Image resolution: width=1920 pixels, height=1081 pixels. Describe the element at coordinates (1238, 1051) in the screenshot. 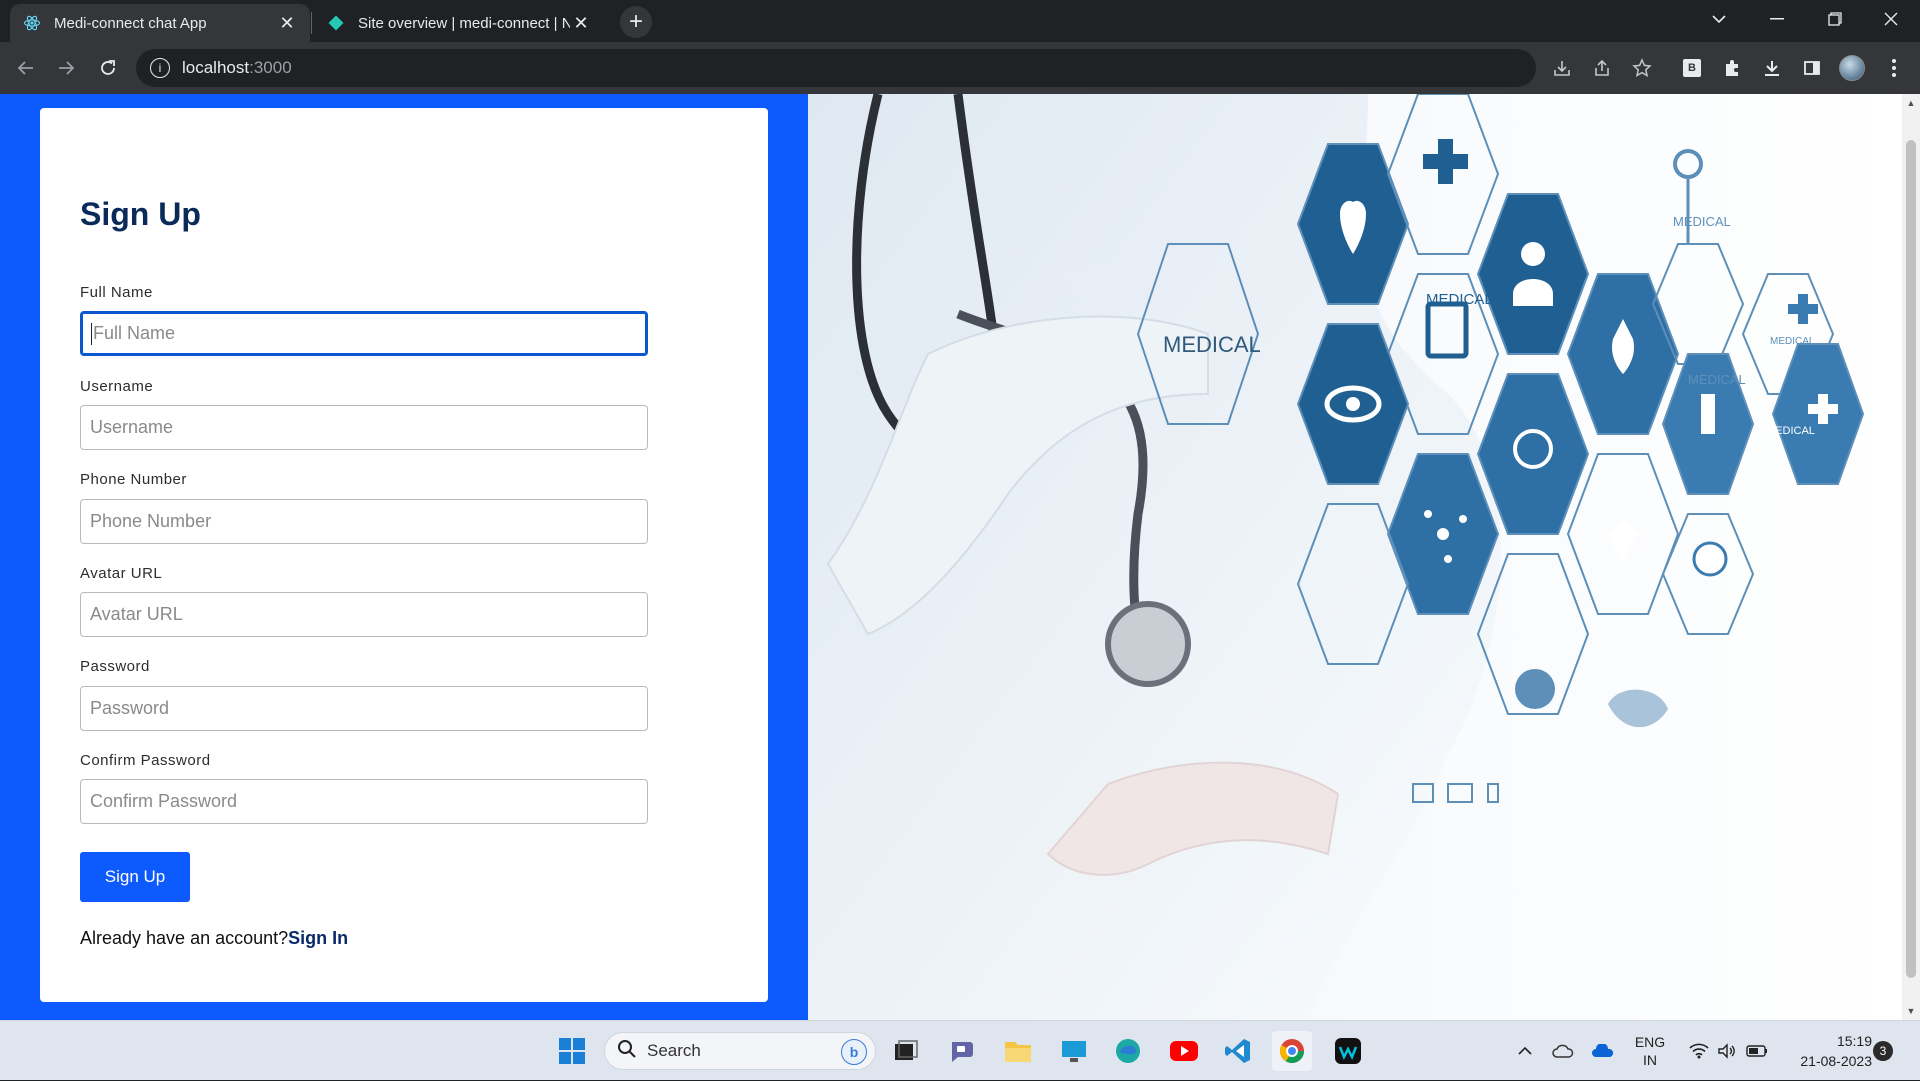

I see `vscode-icon` at that location.